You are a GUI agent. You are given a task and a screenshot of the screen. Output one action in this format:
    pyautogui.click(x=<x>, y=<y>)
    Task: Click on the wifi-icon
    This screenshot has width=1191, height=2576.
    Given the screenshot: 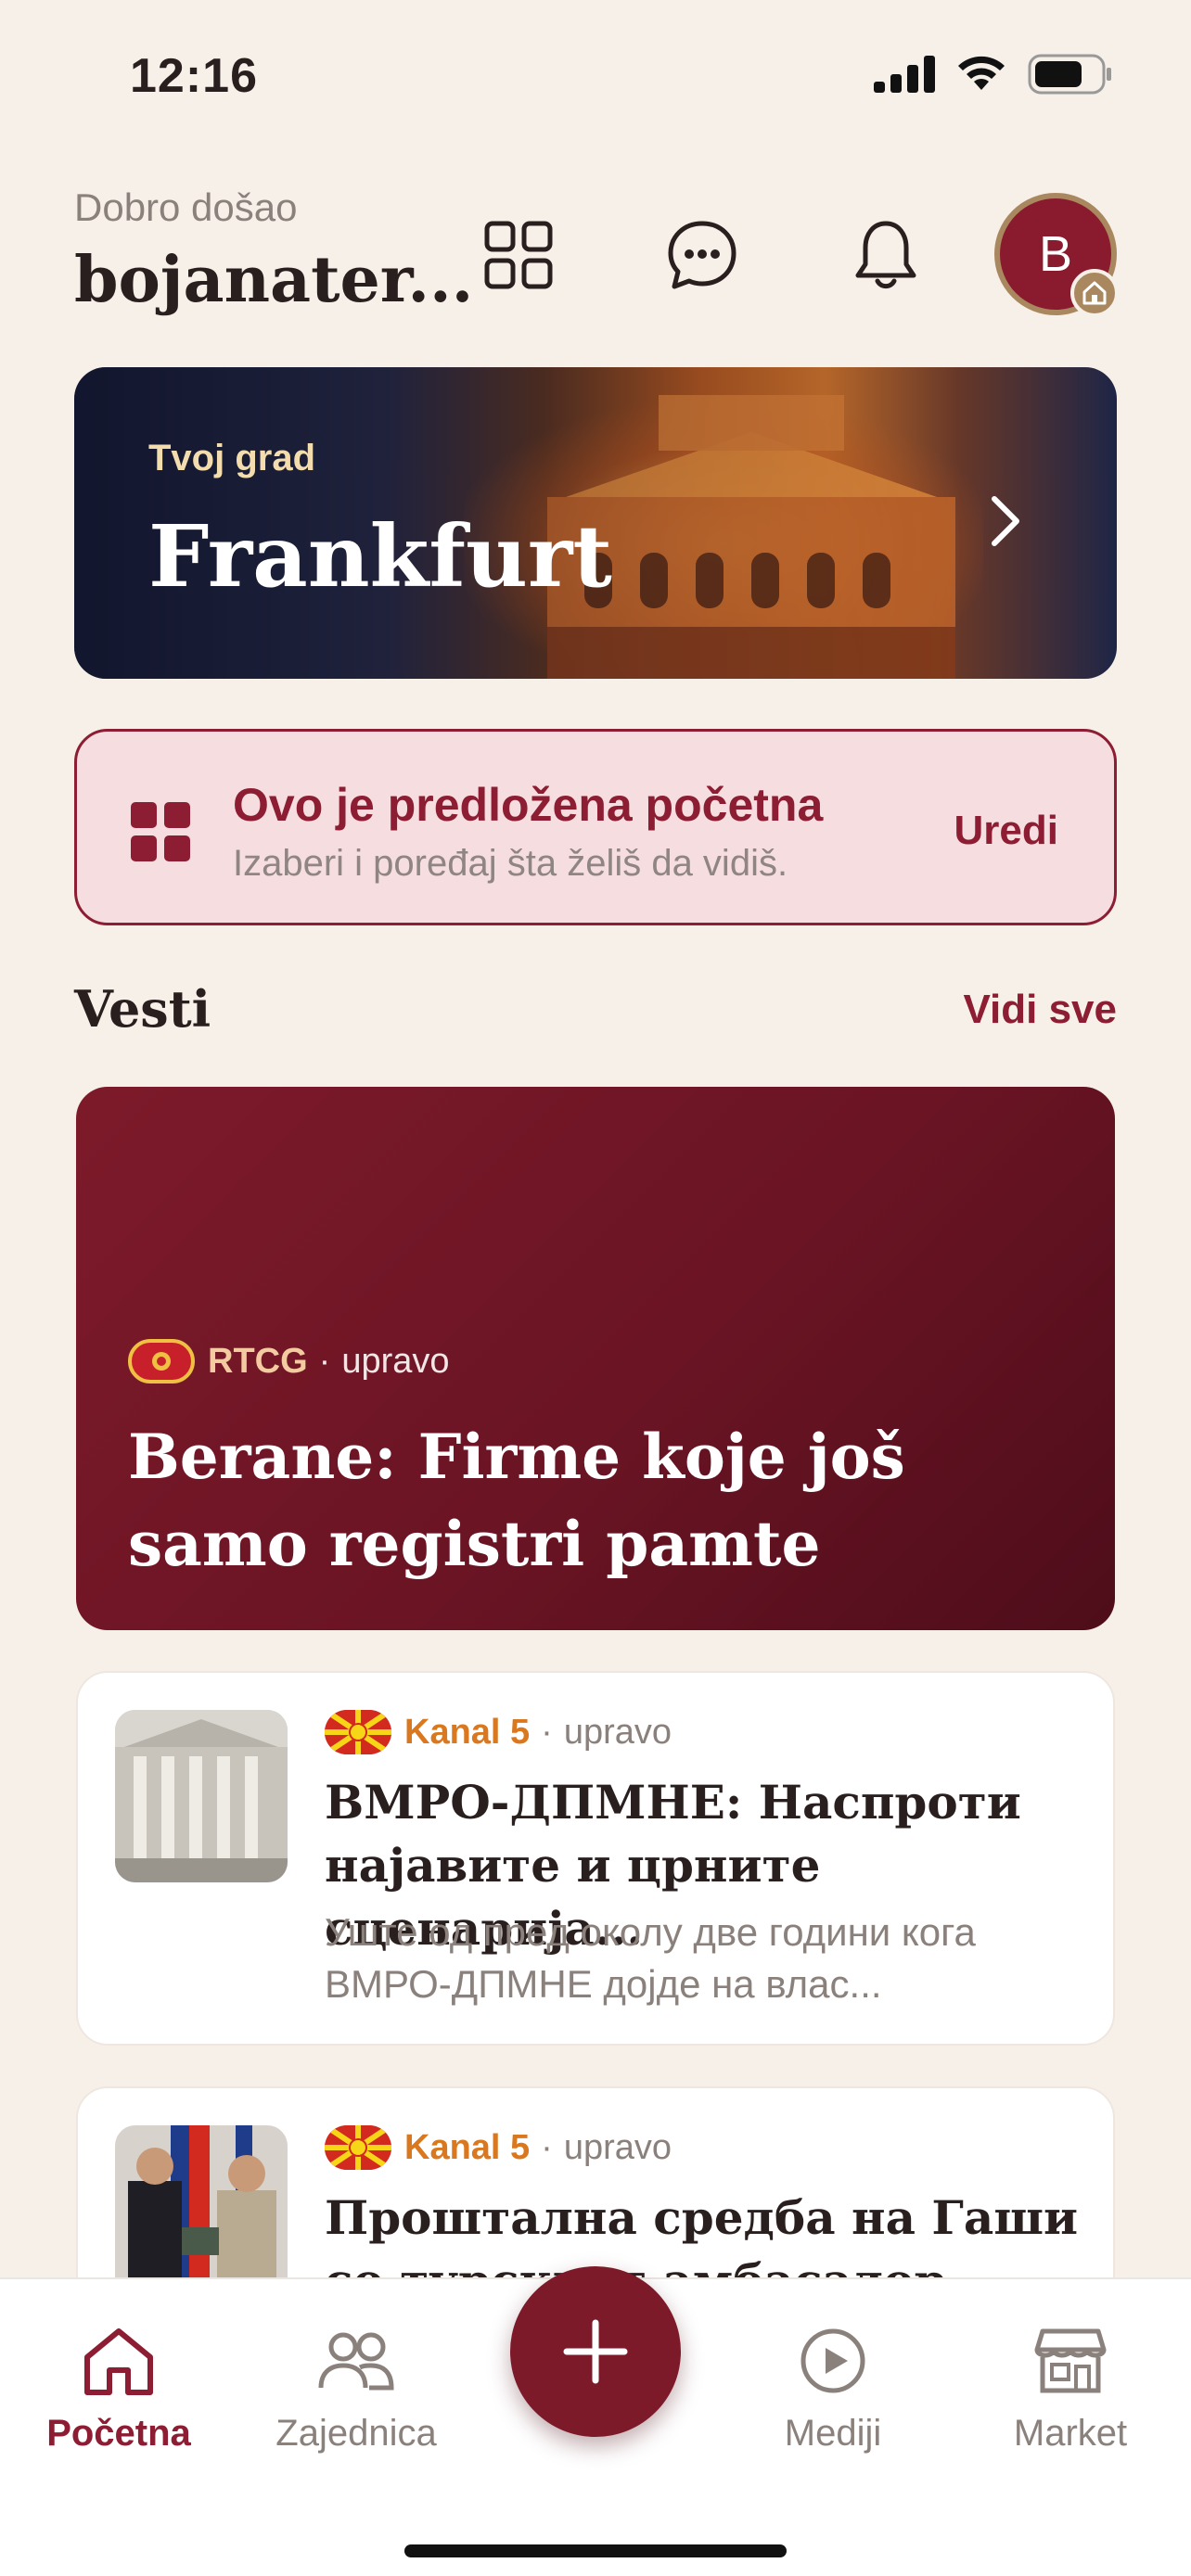 What is the action you would take?
    pyautogui.click(x=981, y=73)
    